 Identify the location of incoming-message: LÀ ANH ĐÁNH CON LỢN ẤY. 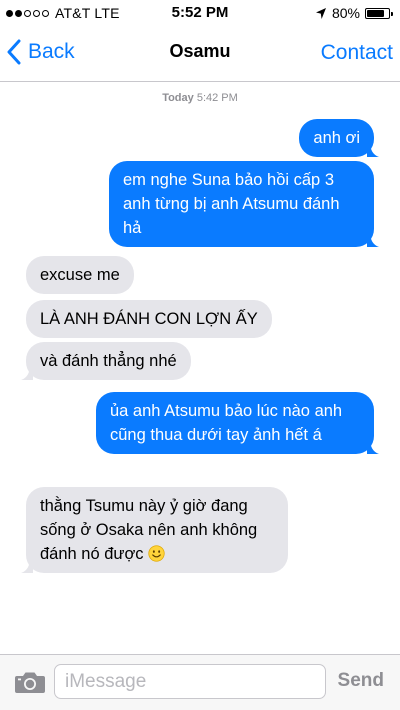
(149, 319).